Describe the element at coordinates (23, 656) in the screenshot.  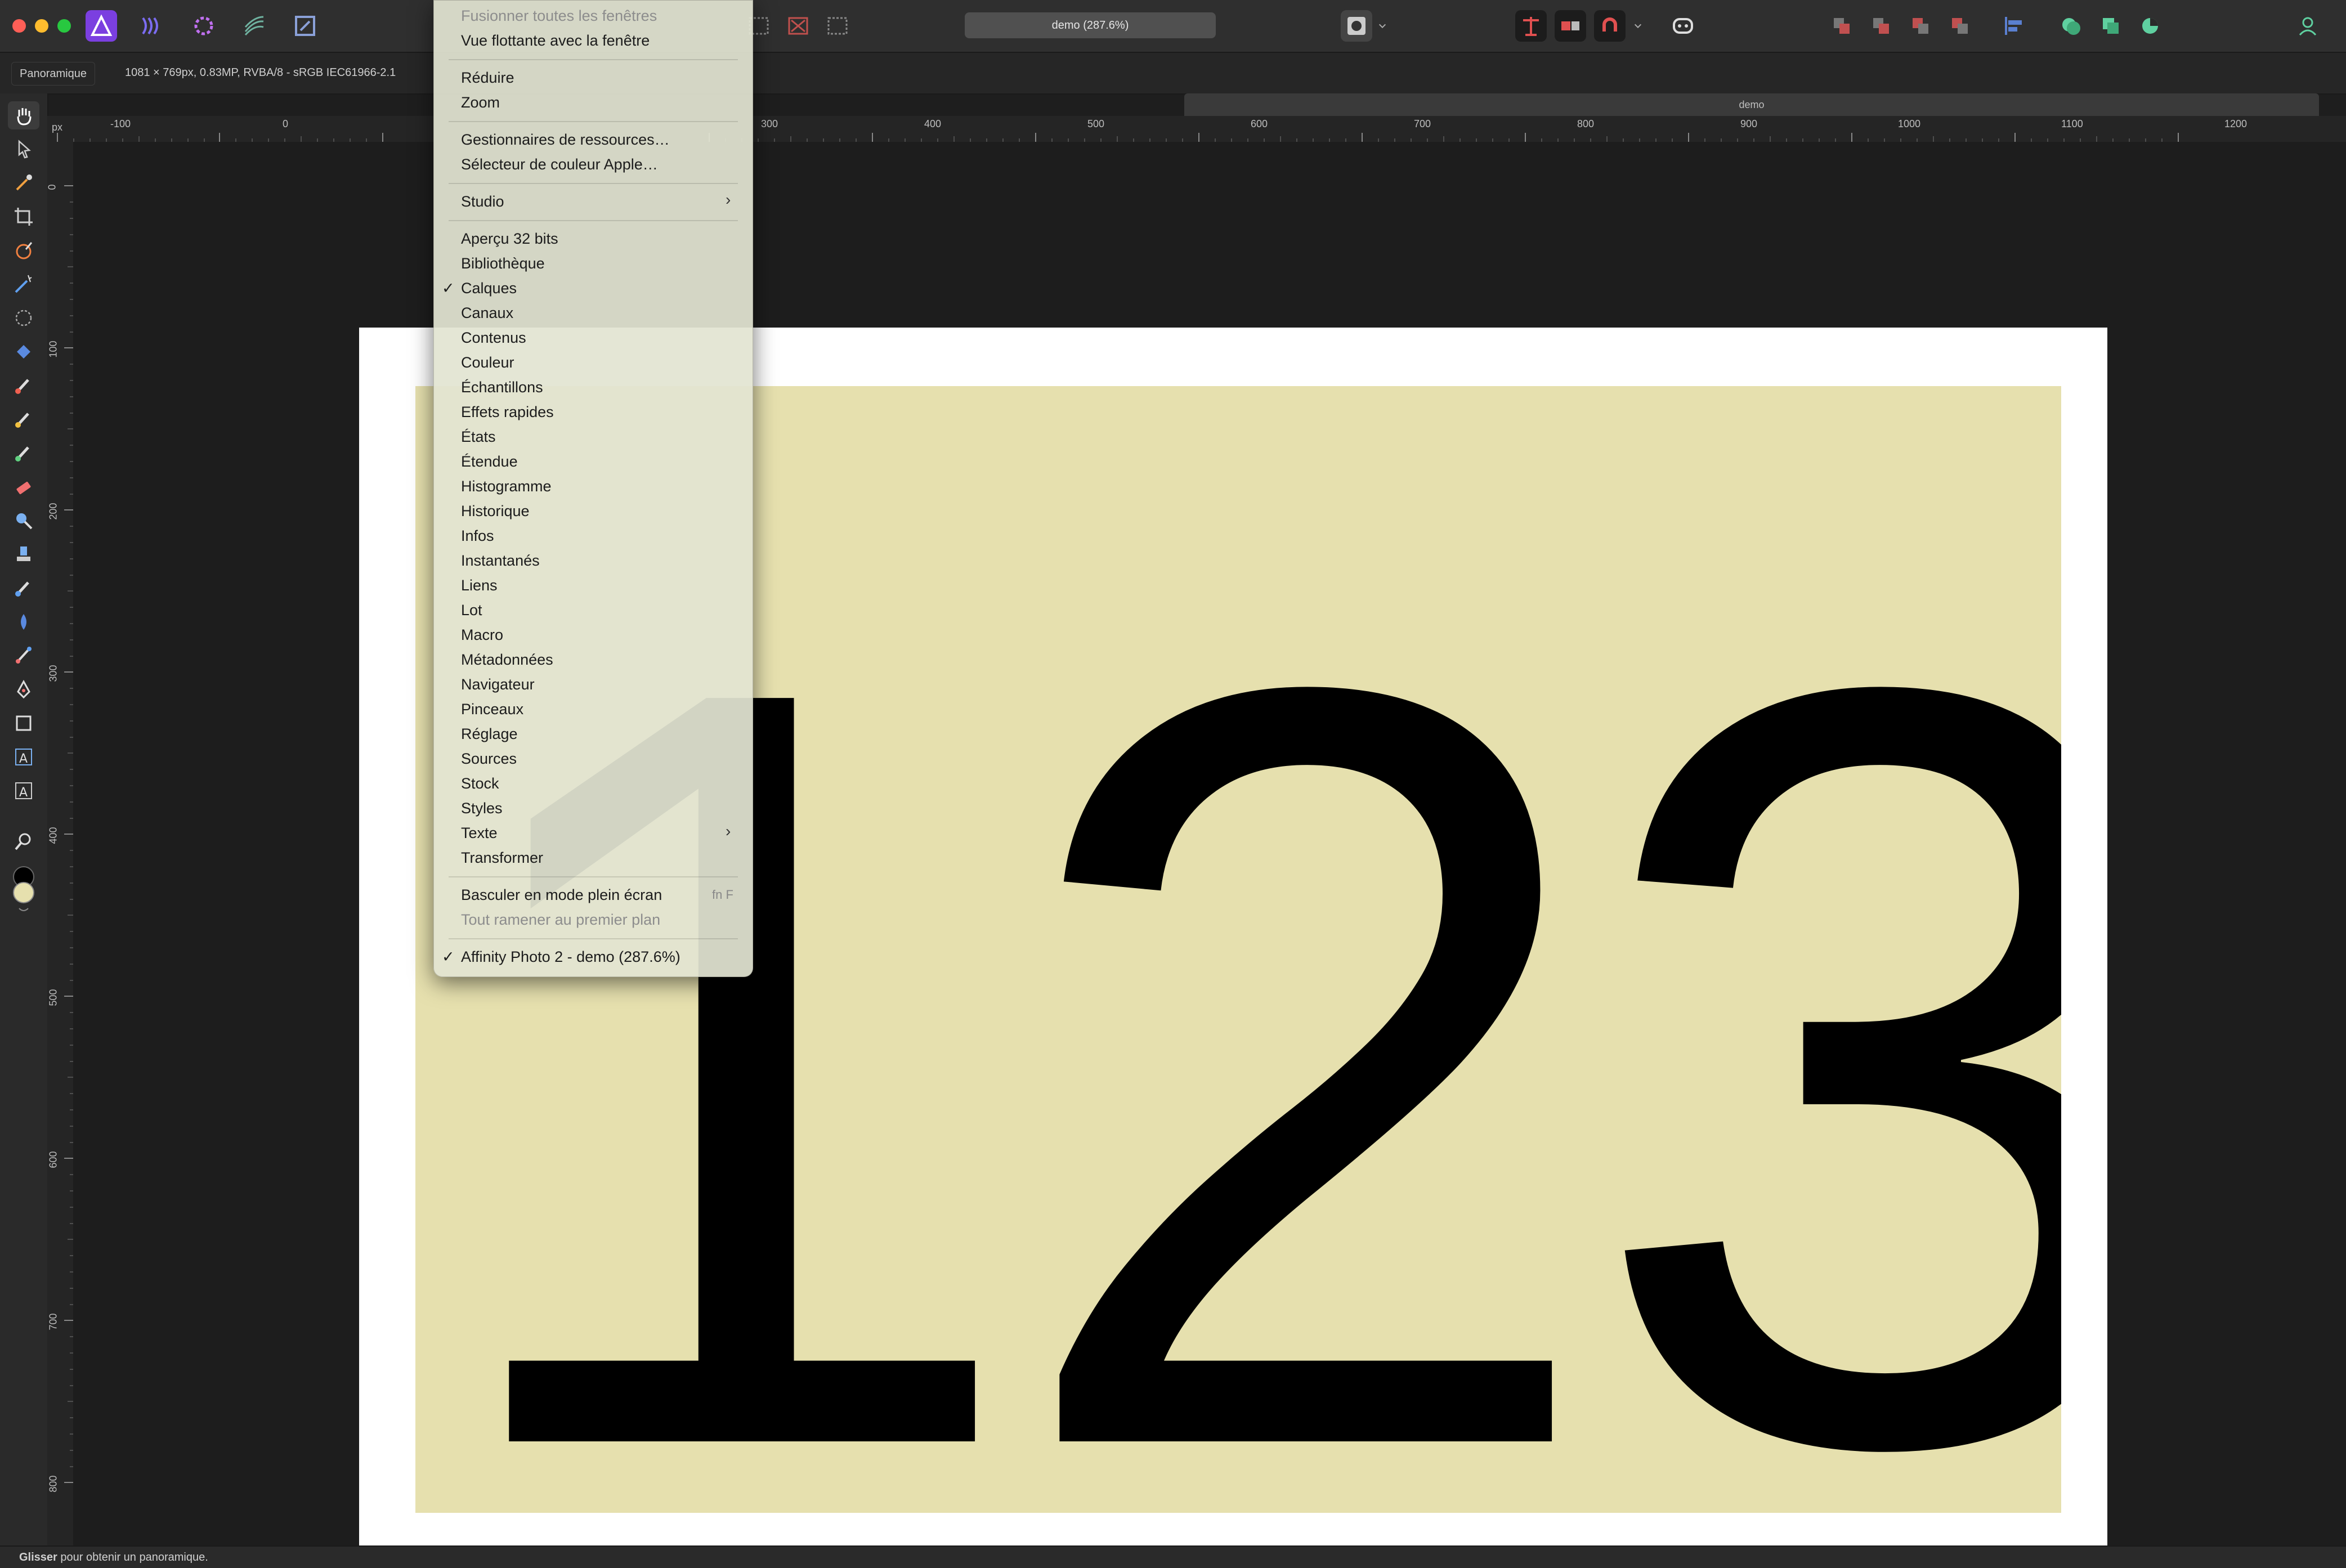
I see `mesh-warp-tool-icon` at that location.